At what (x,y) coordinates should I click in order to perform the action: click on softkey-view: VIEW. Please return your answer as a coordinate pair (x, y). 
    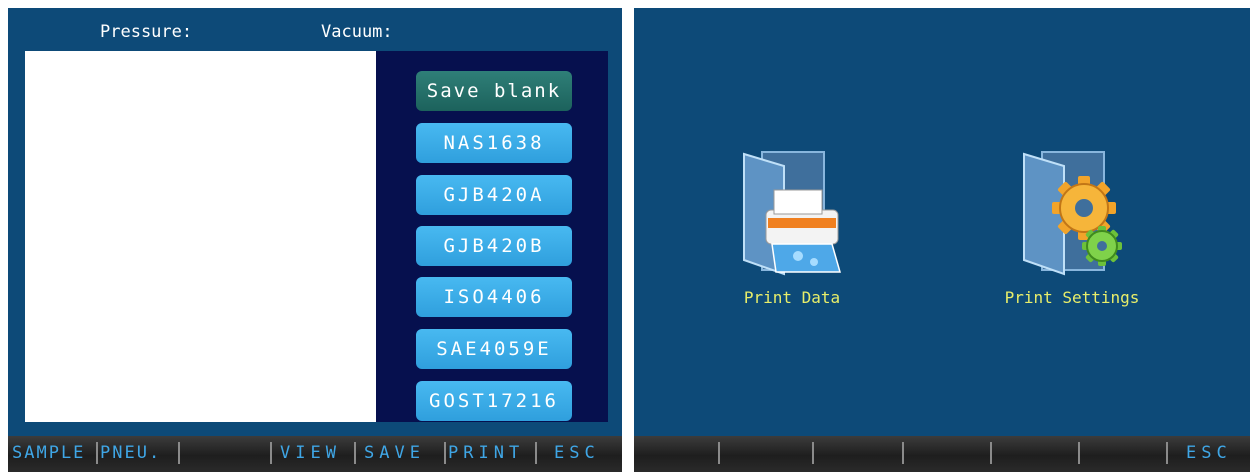
    Looking at the image, I should click on (310, 453).